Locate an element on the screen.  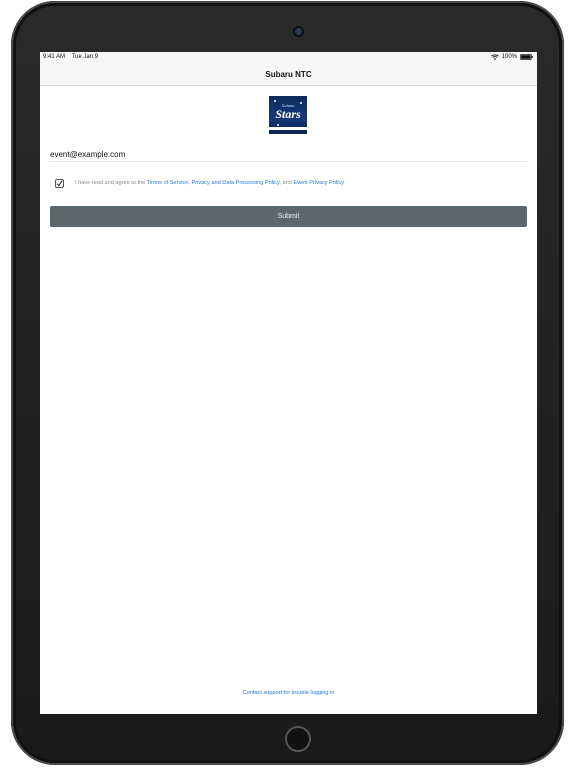
status-date: Tue Jan 9 is located at coordinates (85, 57).